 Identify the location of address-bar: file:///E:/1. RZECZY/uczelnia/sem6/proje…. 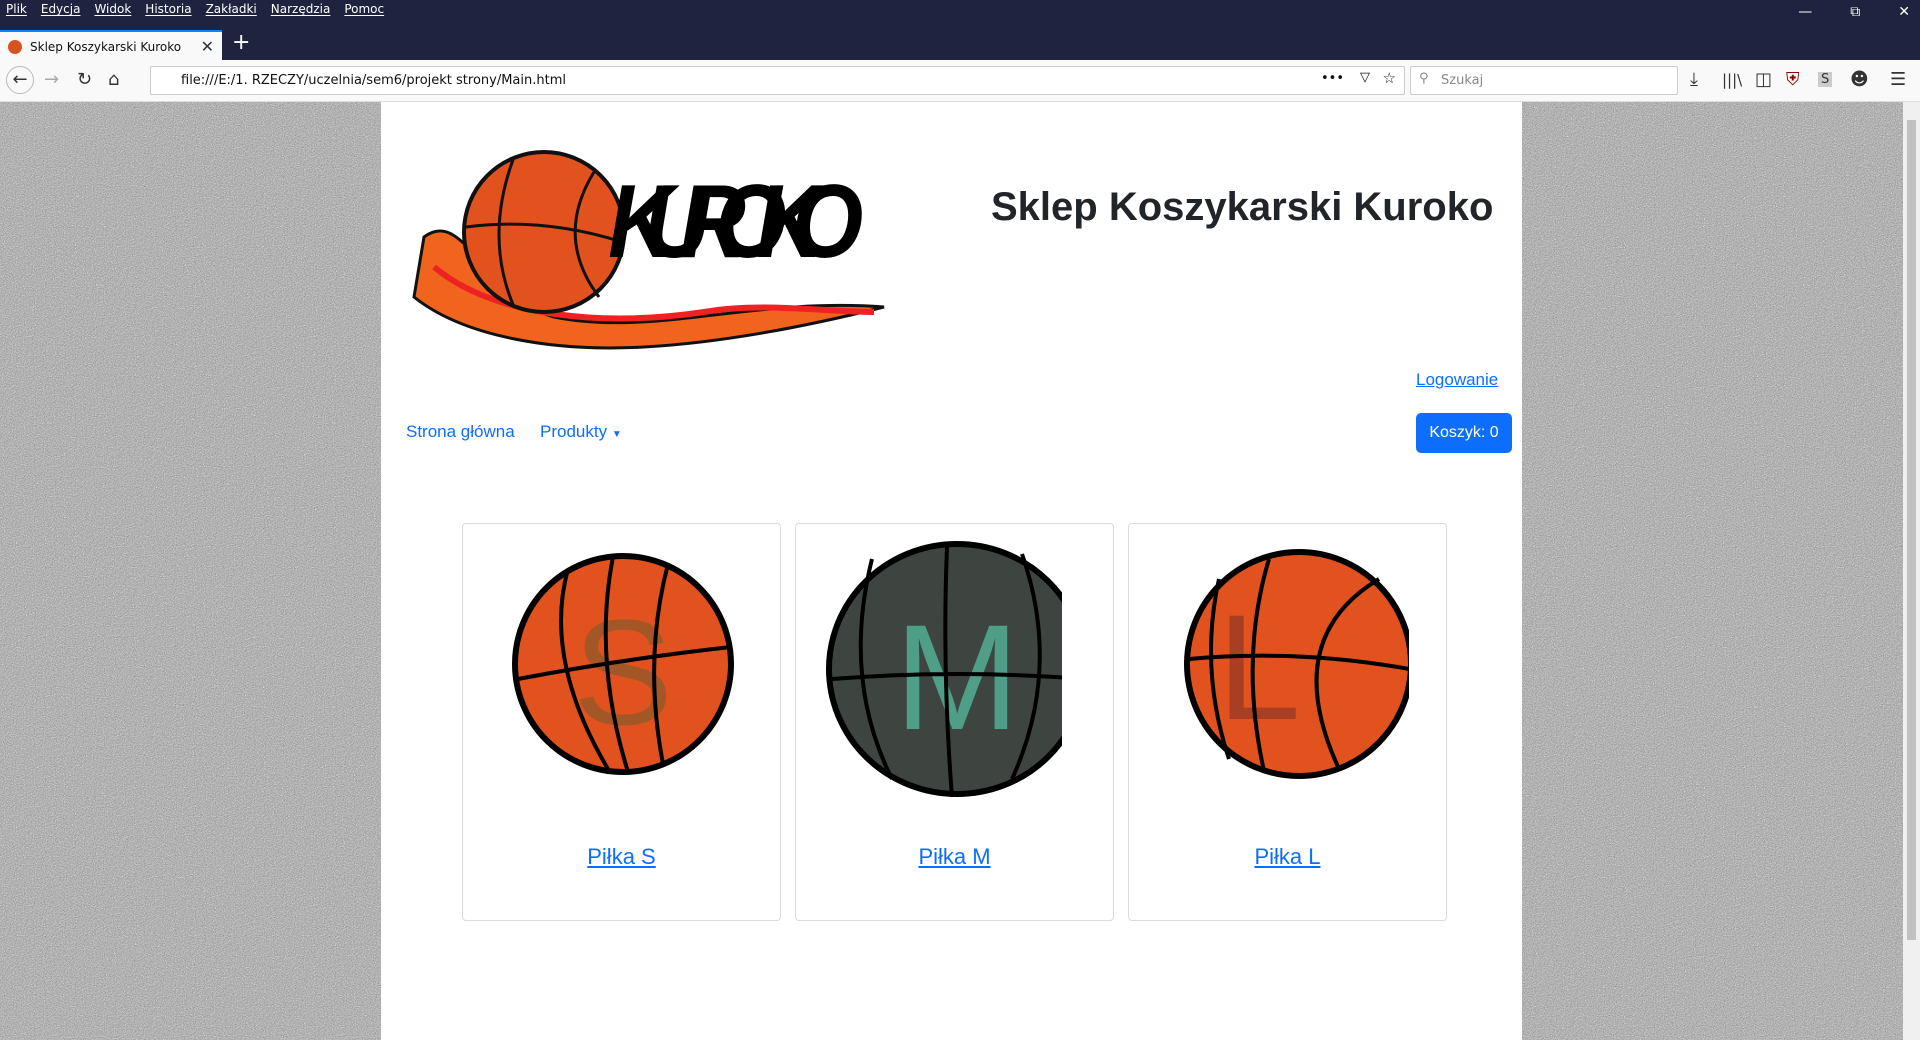
(777, 80).